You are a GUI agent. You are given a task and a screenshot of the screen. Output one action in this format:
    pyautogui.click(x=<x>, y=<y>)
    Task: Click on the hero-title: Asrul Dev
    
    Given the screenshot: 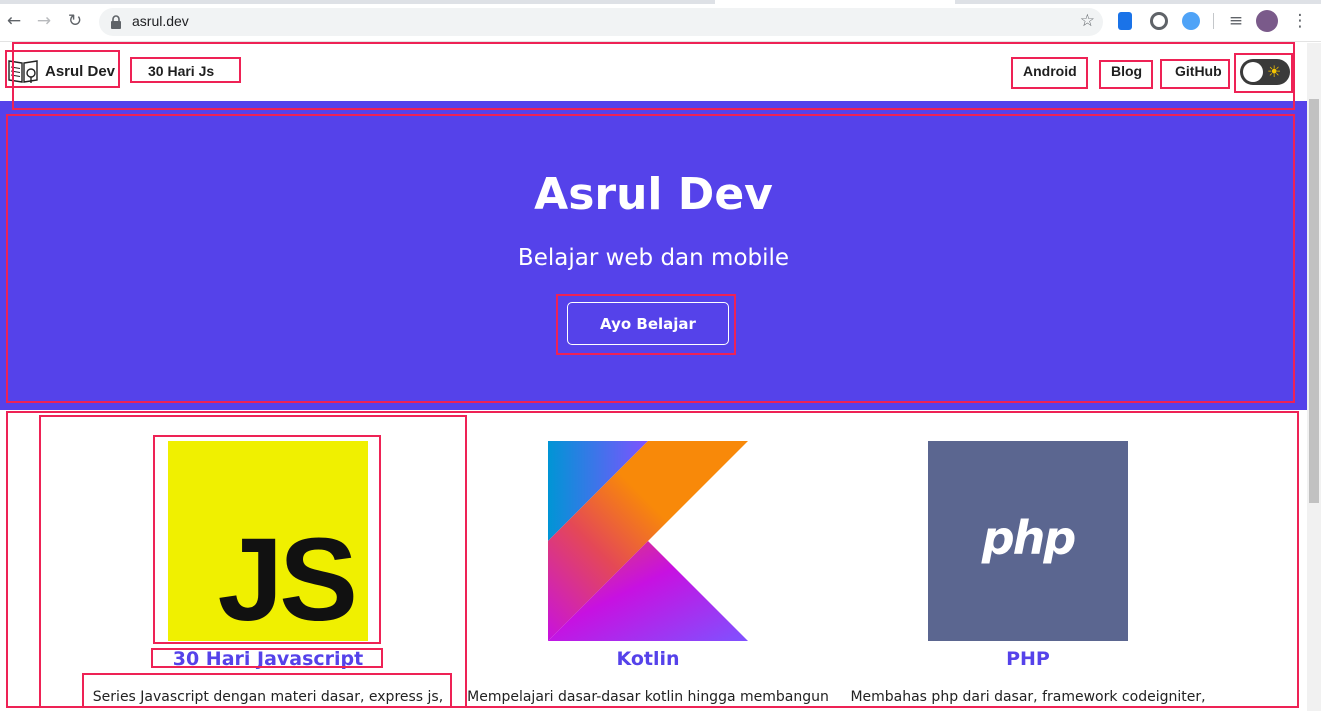 What is the action you would take?
    pyautogui.click(x=653, y=194)
    